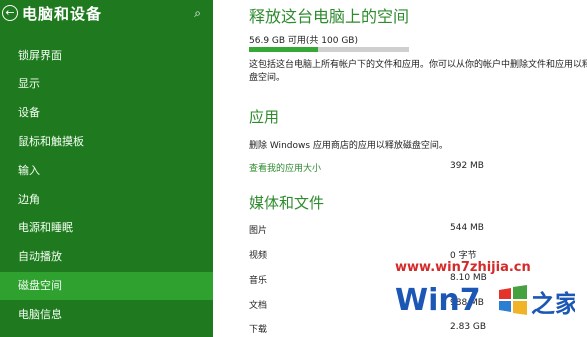 The image size is (587, 337). What do you see at coordinates (485, 300) in the screenshot?
I see `watermark-logo: Win7 之家` at bounding box center [485, 300].